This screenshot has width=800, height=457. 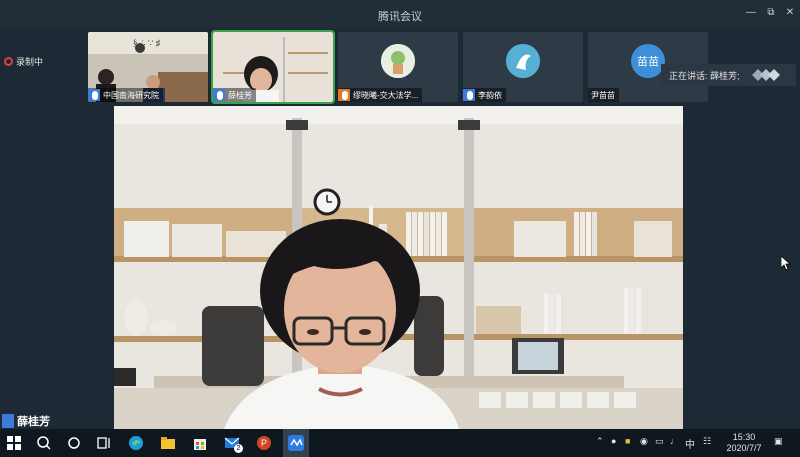 I want to click on participant-tile: 李韵依, so click(x=523, y=67).